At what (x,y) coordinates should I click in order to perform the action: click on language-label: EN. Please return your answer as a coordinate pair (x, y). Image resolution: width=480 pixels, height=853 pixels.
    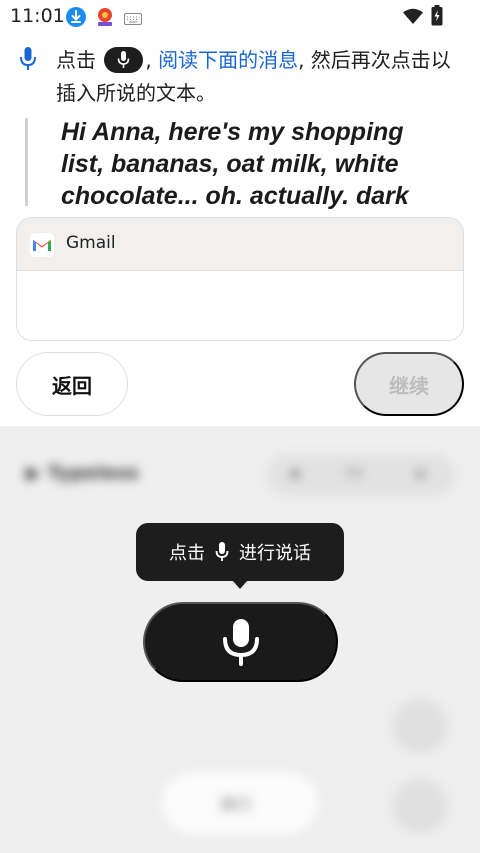
    Looking at the image, I should click on (354, 473).